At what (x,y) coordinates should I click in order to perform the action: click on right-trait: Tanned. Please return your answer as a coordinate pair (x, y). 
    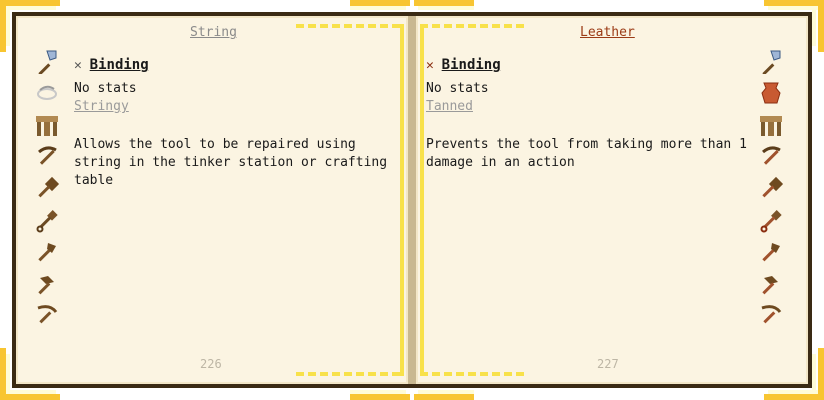
    Looking at the image, I should click on (449, 106).